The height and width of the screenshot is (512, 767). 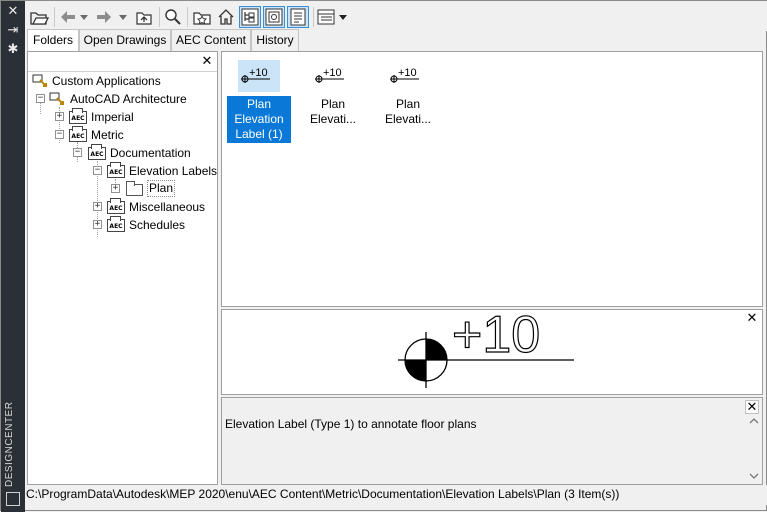 I want to click on tree-header: ✕, so click(x=122, y=62).